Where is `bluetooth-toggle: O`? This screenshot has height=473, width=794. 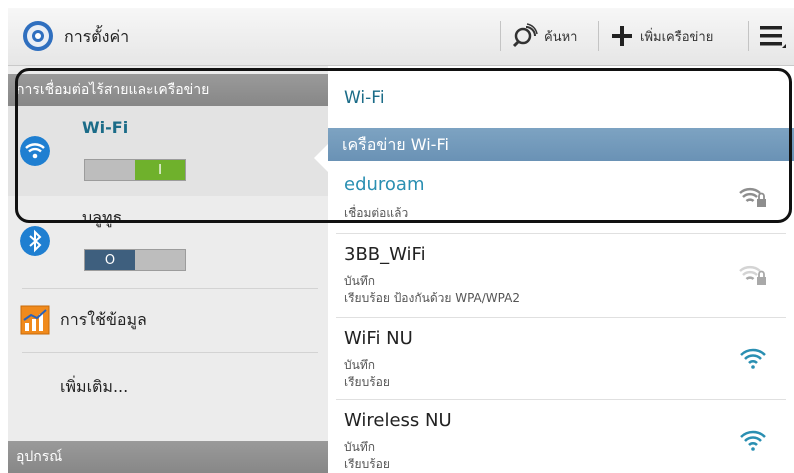
bluetooth-toggle: O is located at coordinates (135, 260).